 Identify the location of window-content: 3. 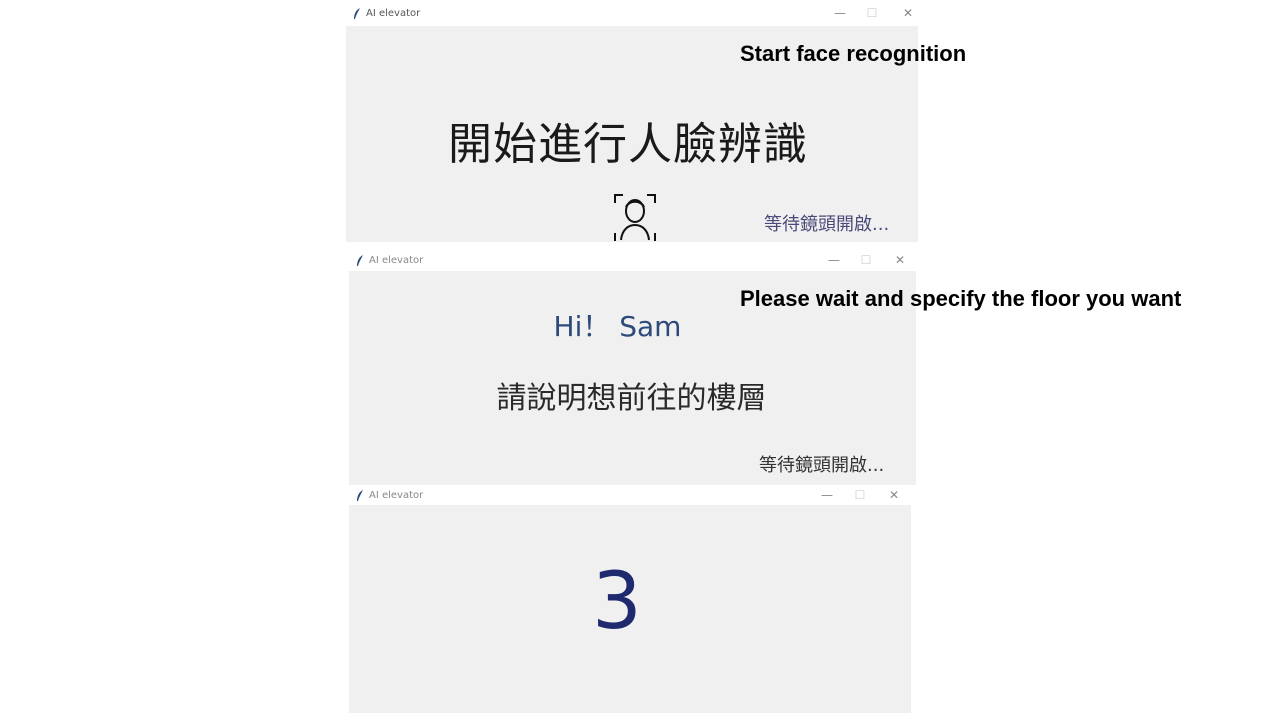
(630, 609).